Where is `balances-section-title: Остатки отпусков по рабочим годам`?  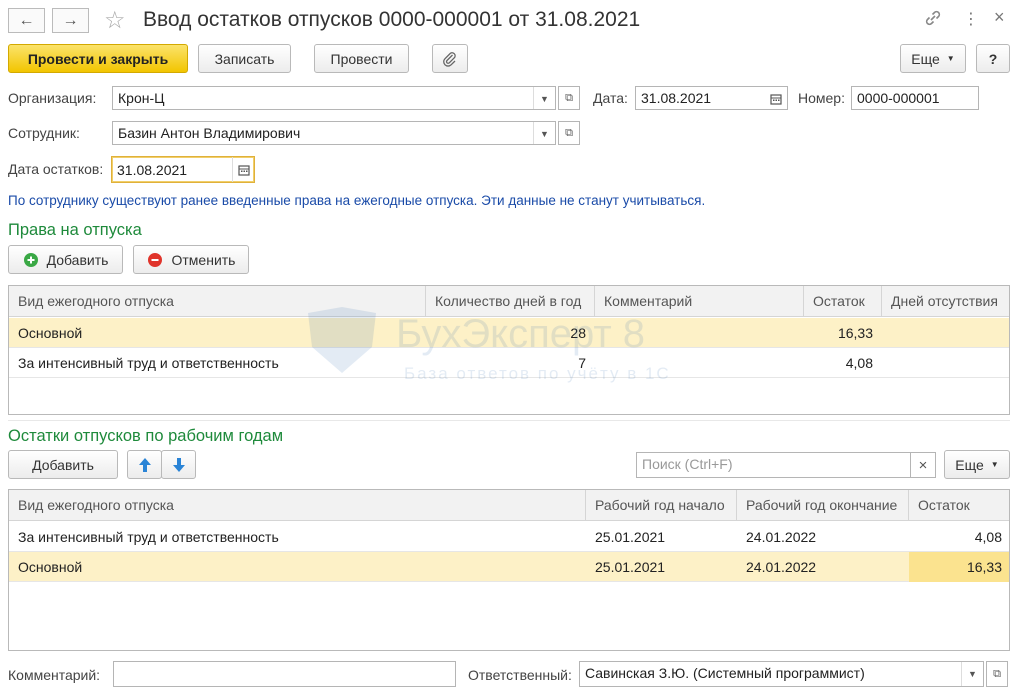
balances-section-title: Остатки отпусков по рабочим годам is located at coordinates (146, 436).